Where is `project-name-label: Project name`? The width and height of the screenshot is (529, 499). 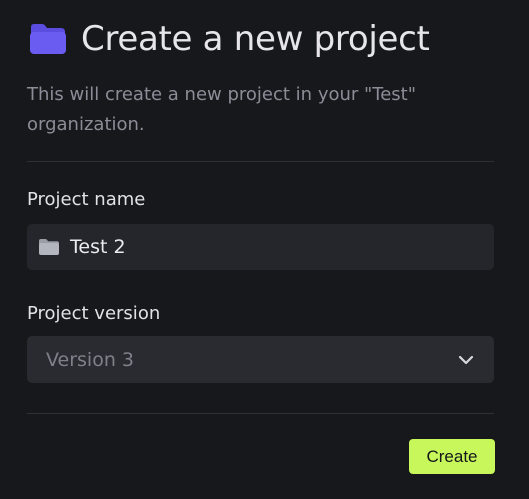 project-name-label: Project name is located at coordinates (86, 199).